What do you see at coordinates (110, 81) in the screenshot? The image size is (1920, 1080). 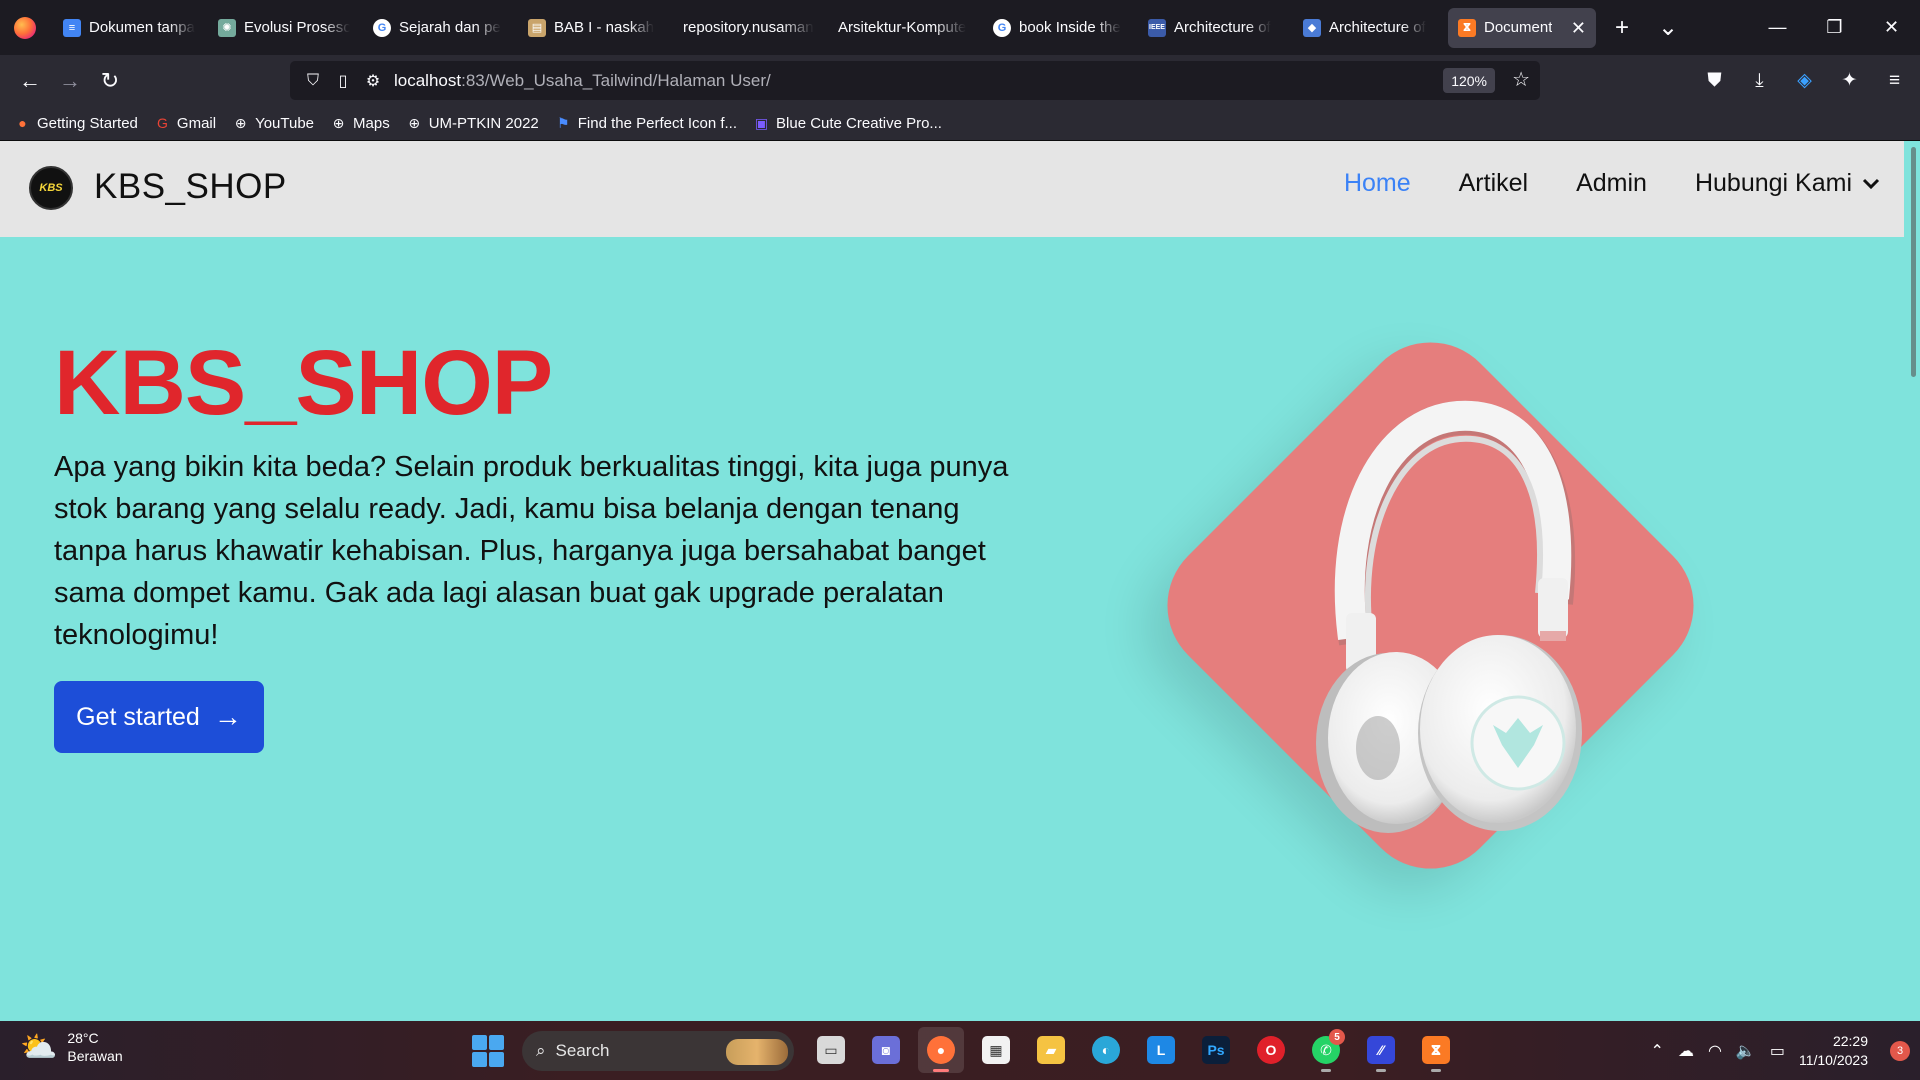 I see `reload-icon: ↻` at bounding box center [110, 81].